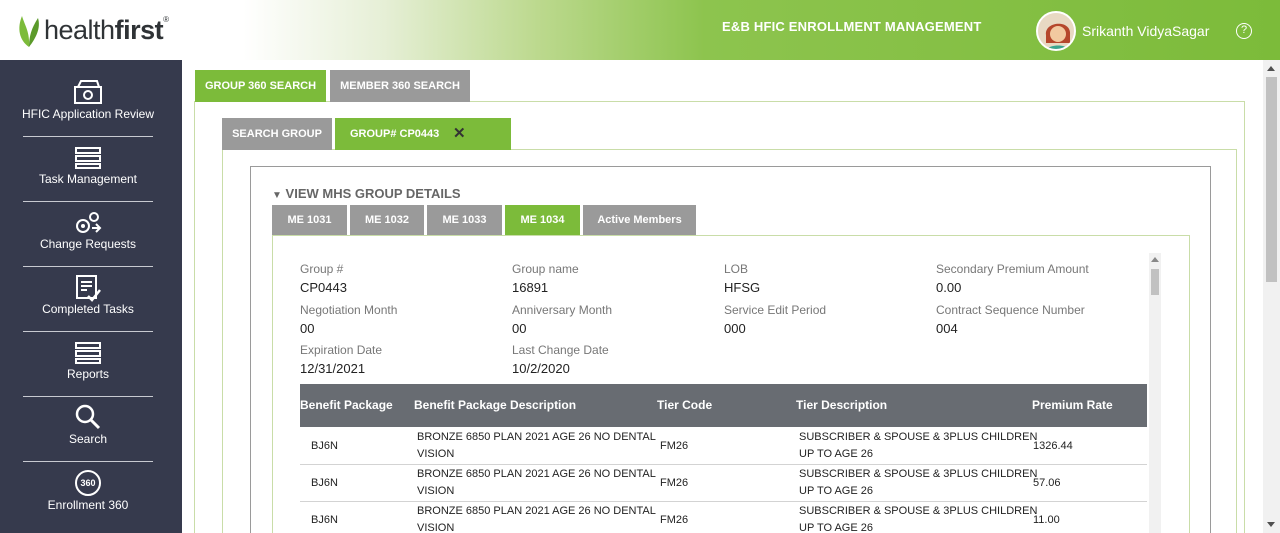 Image resolution: width=1280 pixels, height=533 pixels. What do you see at coordinates (373, 193) in the screenshot?
I see `section-title: VIEW MHS GROUP DETAILS` at bounding box center [373, 193].